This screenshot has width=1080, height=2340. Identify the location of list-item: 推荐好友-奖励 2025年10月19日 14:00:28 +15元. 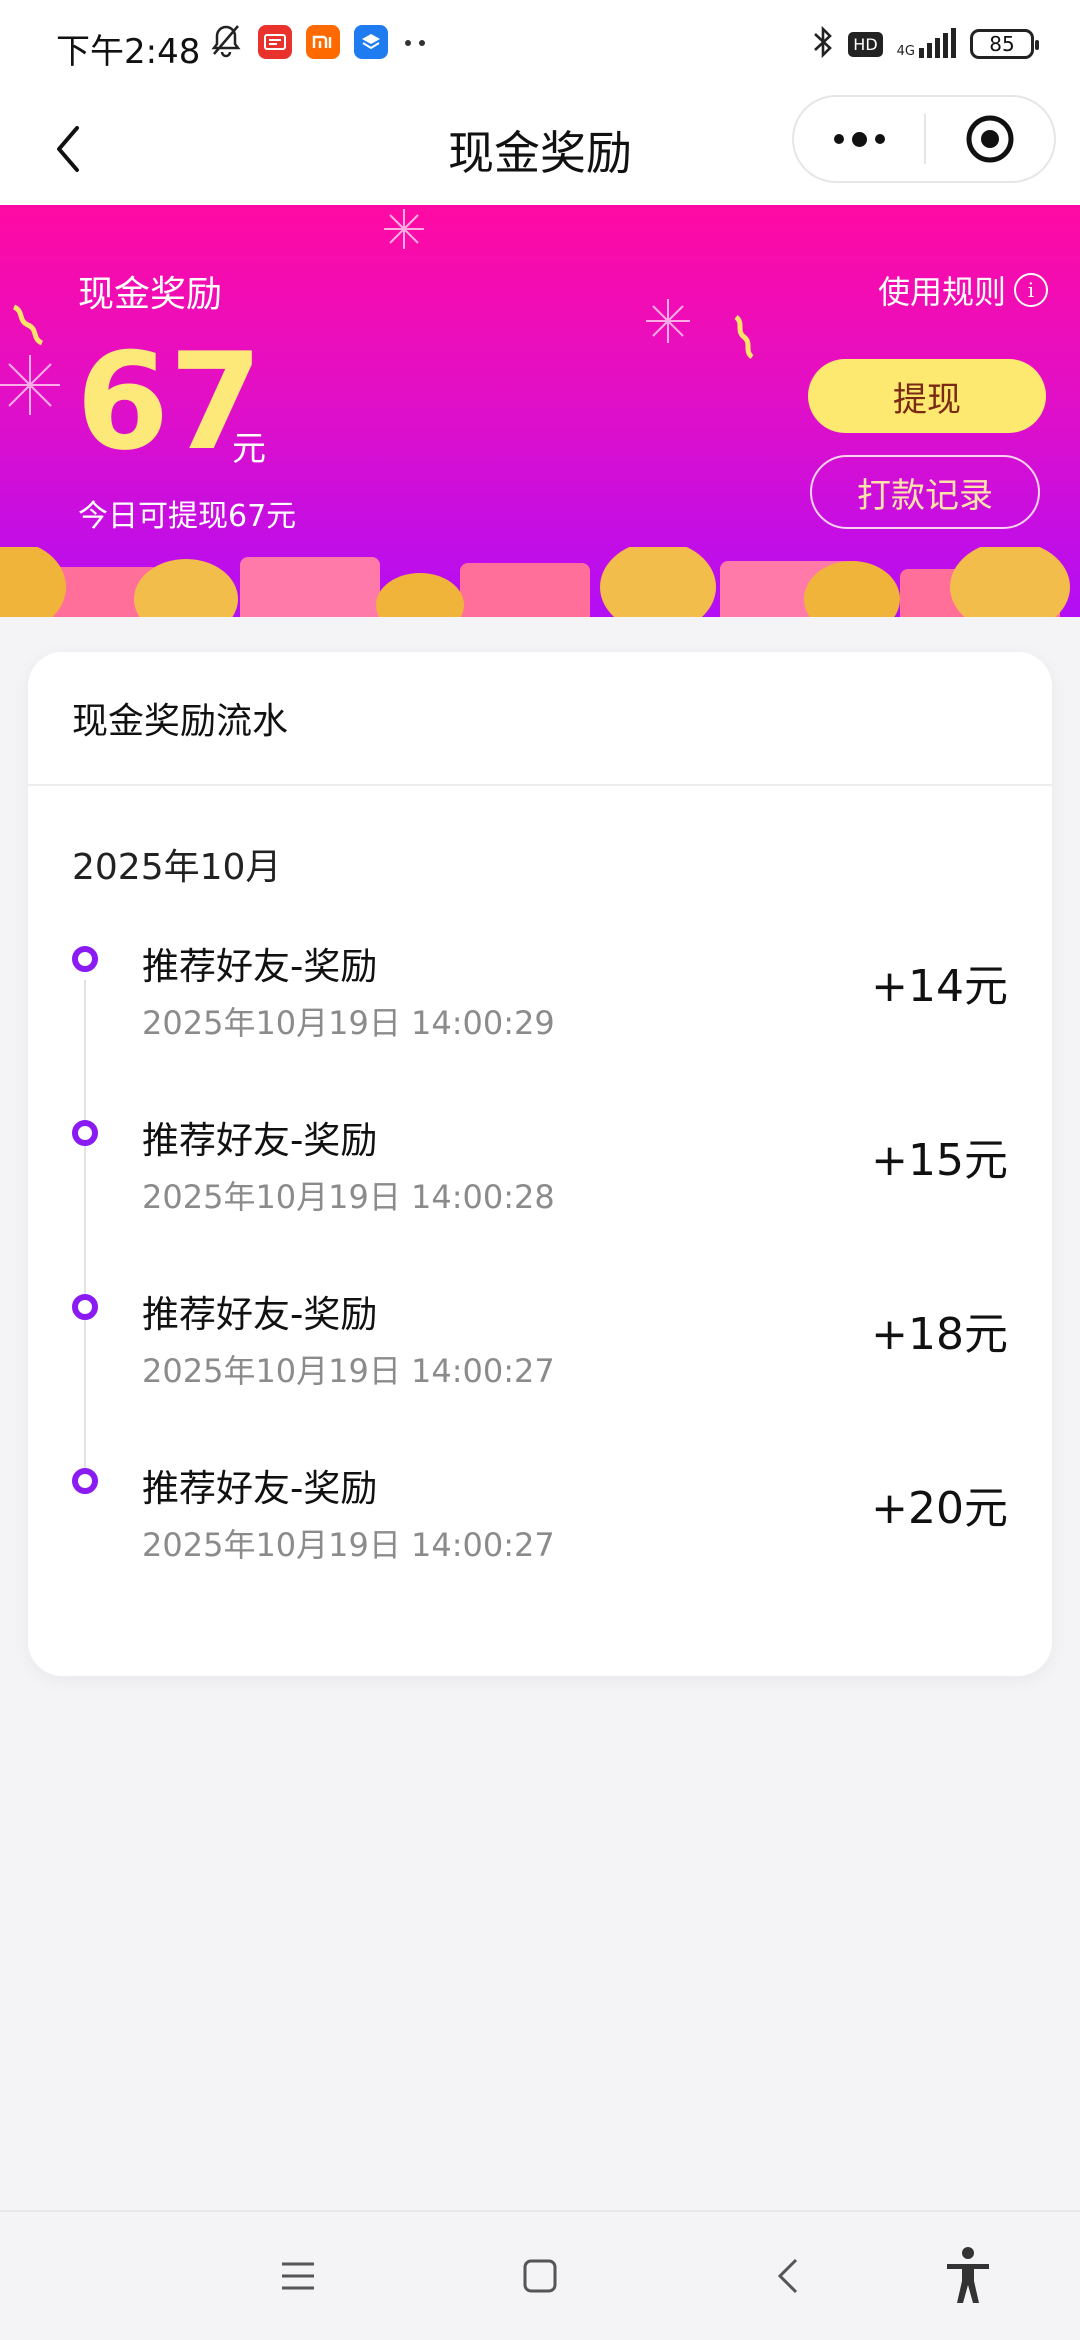
(540, 1170).